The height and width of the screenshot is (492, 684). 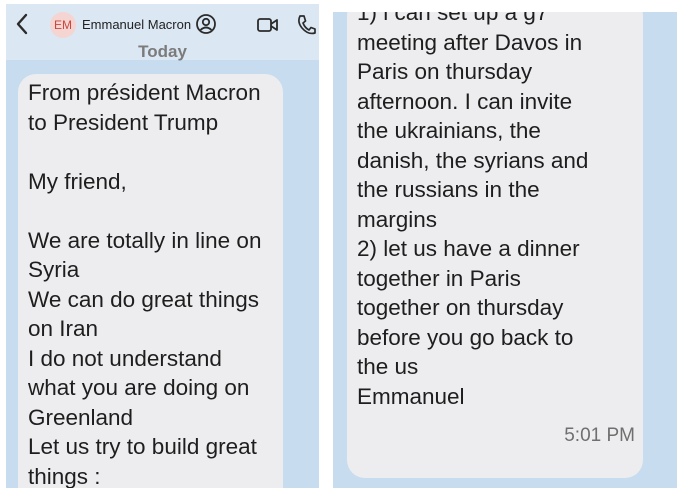 I want to click on profile-button, so click(x=206, y=24).